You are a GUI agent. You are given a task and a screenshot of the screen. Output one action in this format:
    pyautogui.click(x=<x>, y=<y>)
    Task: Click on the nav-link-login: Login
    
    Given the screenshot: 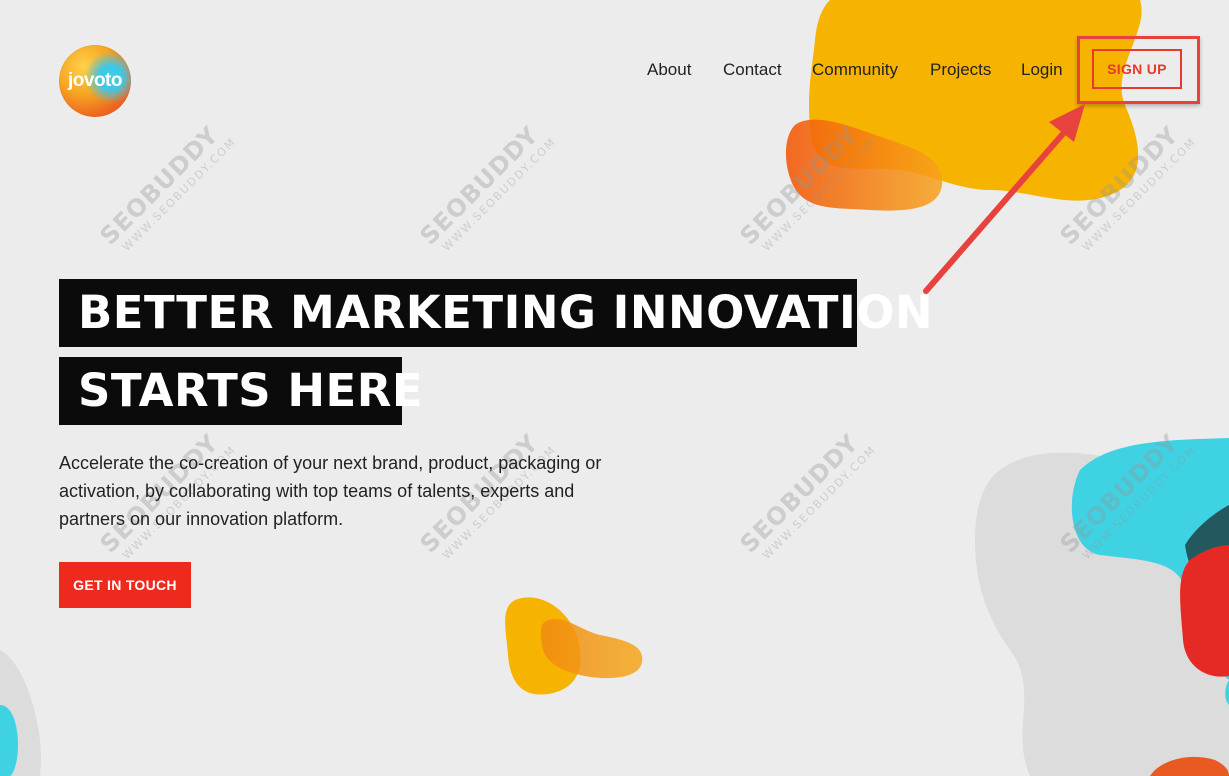 What is the action you would take?
    pyautogui.click(x=1042, y=70)
    